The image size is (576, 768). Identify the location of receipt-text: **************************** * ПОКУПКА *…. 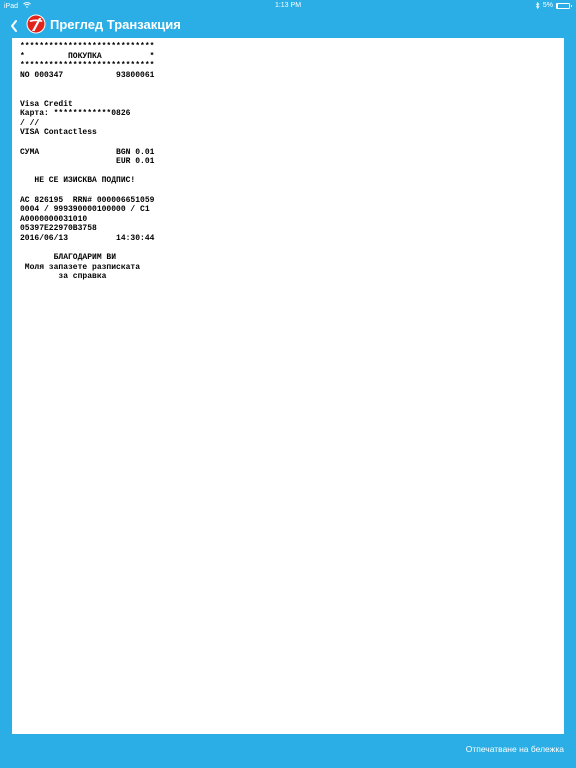
(87, 162).